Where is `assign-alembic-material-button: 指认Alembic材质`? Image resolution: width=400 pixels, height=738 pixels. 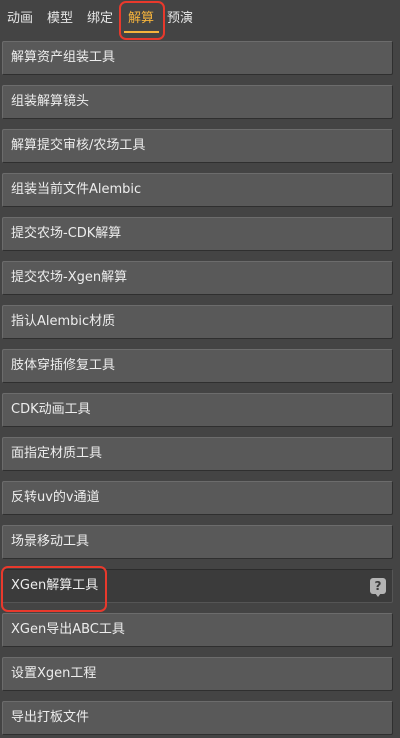 assign-alembic-material-button: 指认Alembic材质 is located at coordinates (197, 322).